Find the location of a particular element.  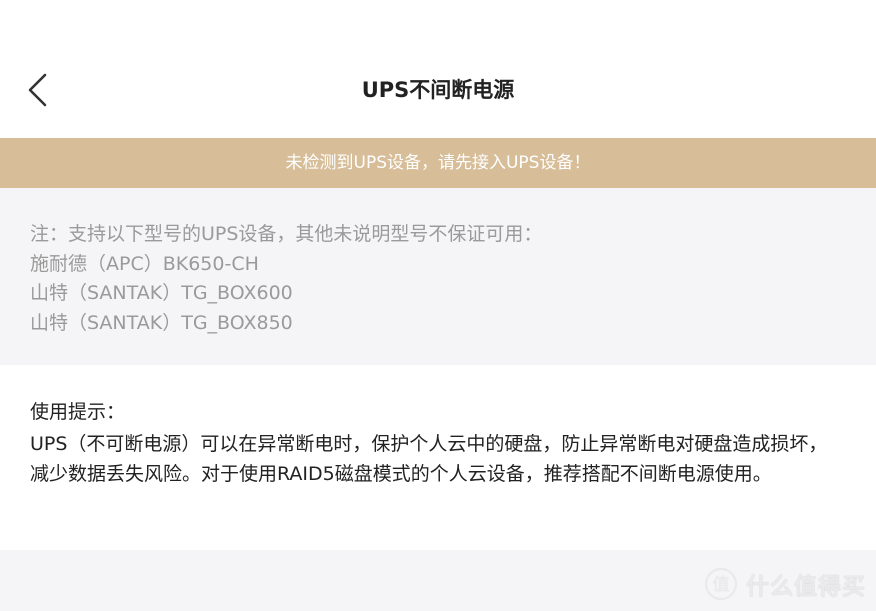

model-item: 山特（SANTAK）TG_BOX850 is located at coordinates (161, 322).